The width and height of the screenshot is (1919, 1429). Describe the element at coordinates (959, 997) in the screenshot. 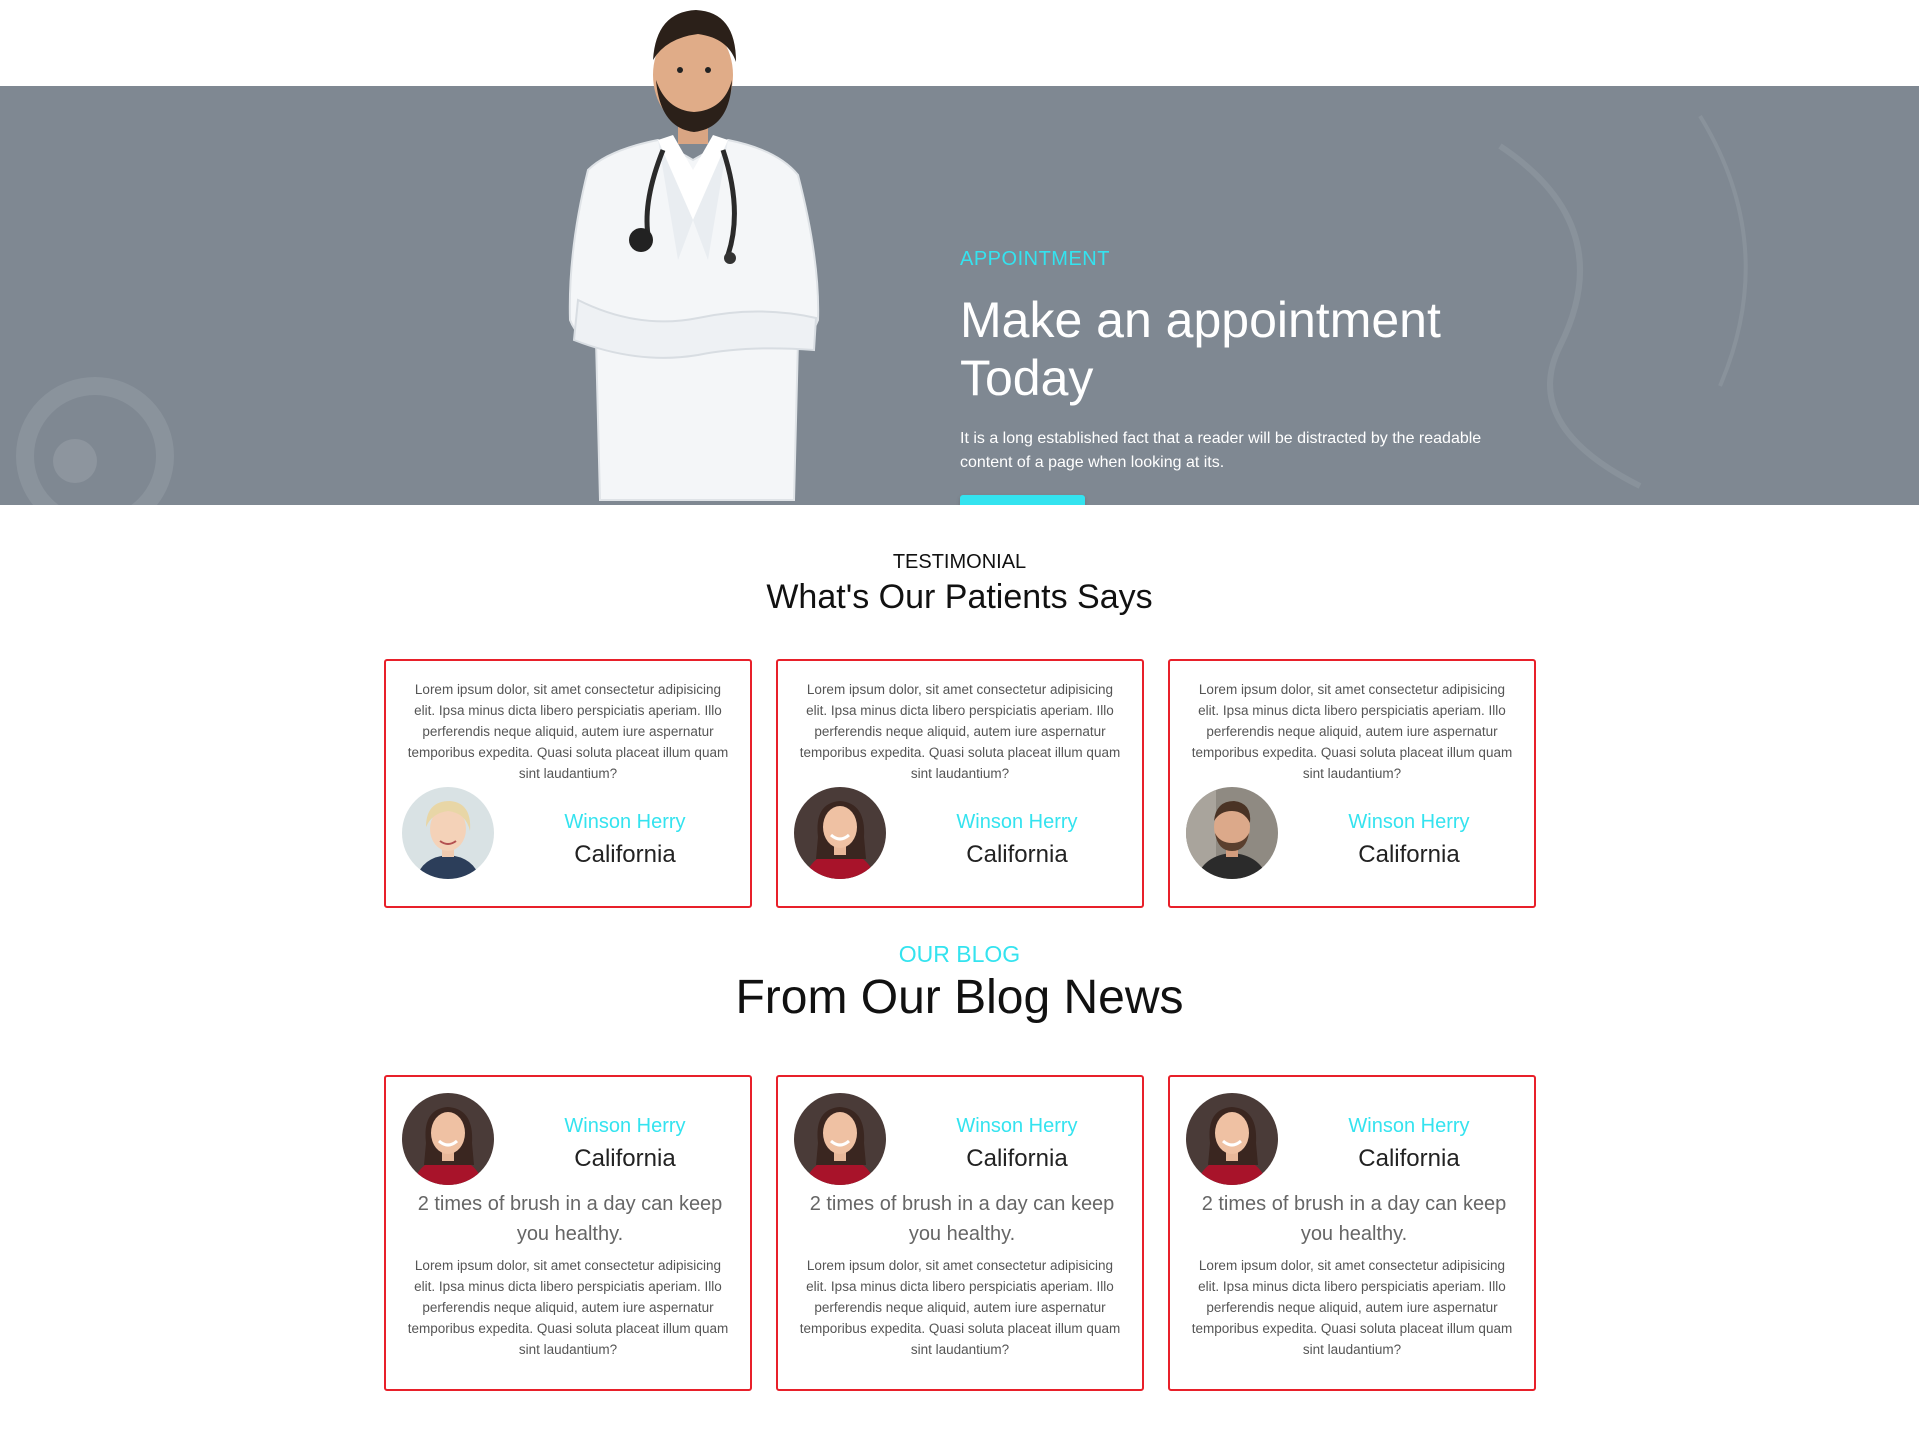

I see `blog-title: From Our Blog News` at that location.